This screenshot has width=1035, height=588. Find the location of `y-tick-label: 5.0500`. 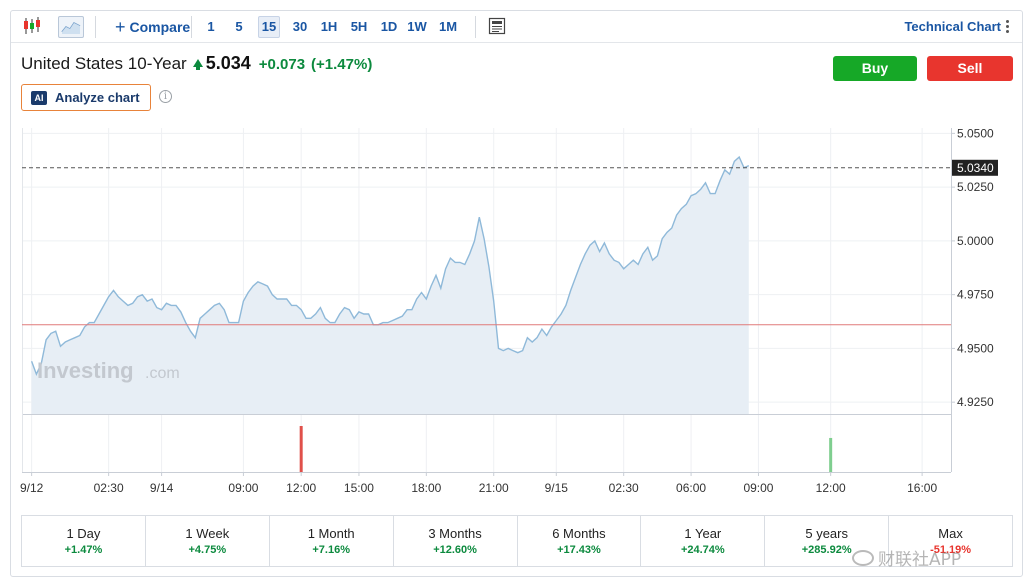

y-tick-label: 5.0500 is located at coordinates (975, 133).